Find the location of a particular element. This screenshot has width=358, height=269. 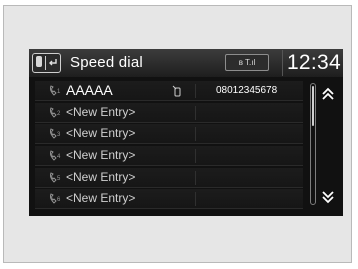

slot-number: 5 is located at coordinates (59, 178).